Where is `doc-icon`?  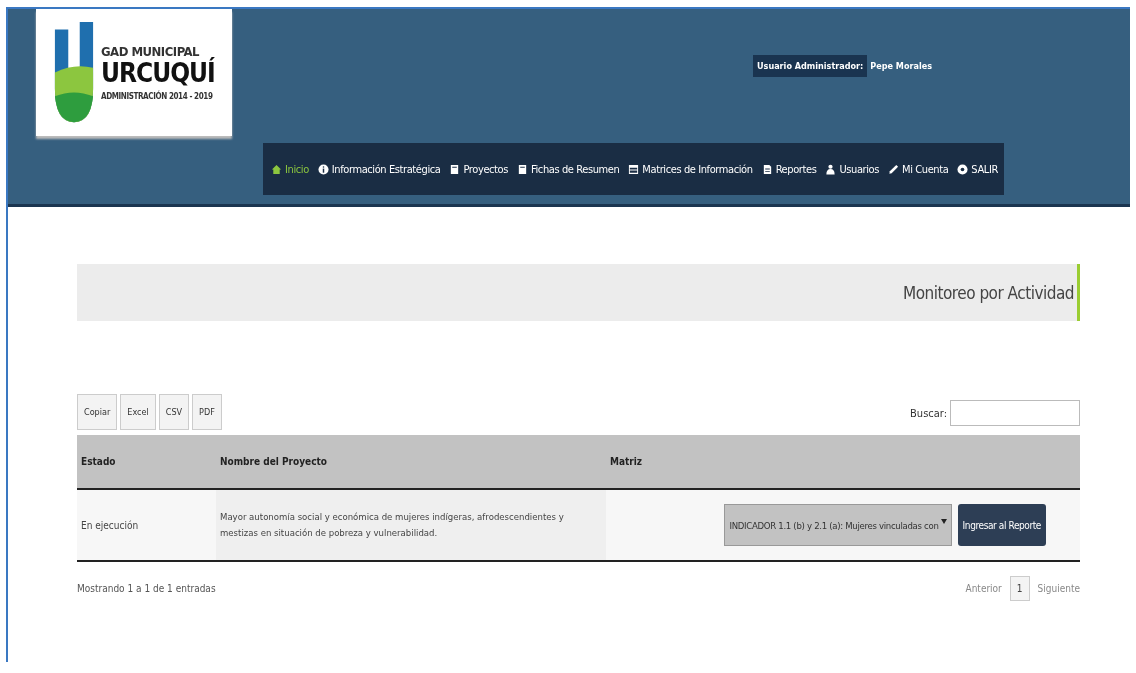 doc-icon is located at coordinates (767, 169).